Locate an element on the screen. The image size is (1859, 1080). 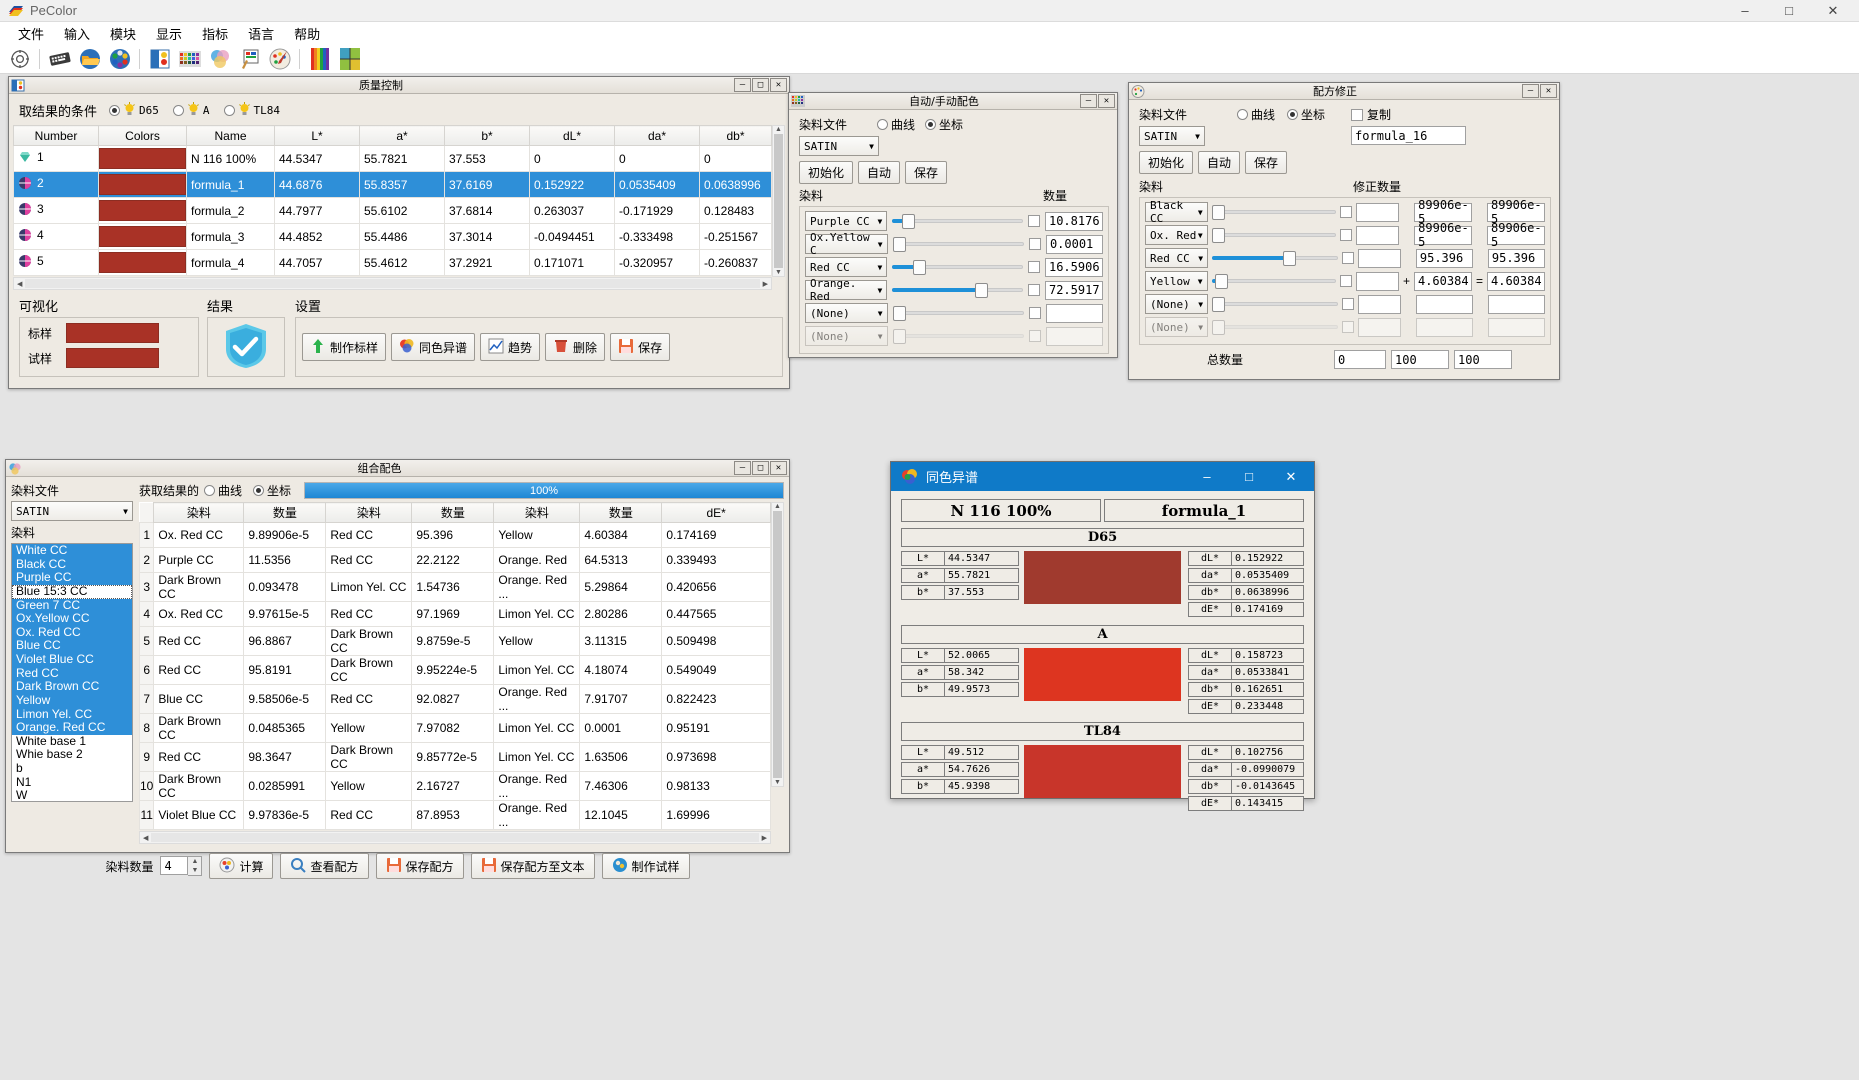
scroll-track is located at coordinates (392, 283).